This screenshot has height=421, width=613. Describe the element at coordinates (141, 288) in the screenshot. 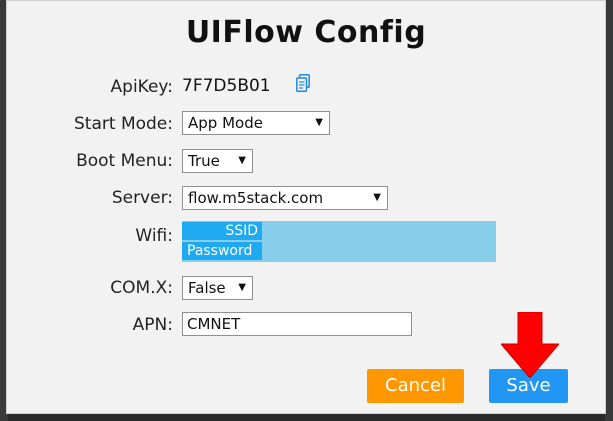

I see `comx-label: COM.X:` at that location.